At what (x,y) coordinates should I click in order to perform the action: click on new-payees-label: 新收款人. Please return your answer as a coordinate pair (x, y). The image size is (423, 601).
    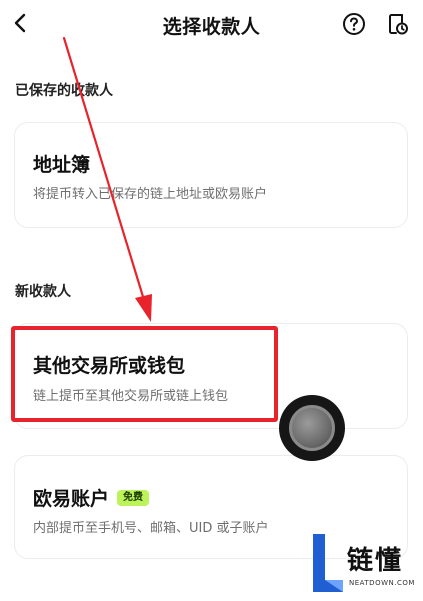
    Looking at the image, I should click on (43, 292).